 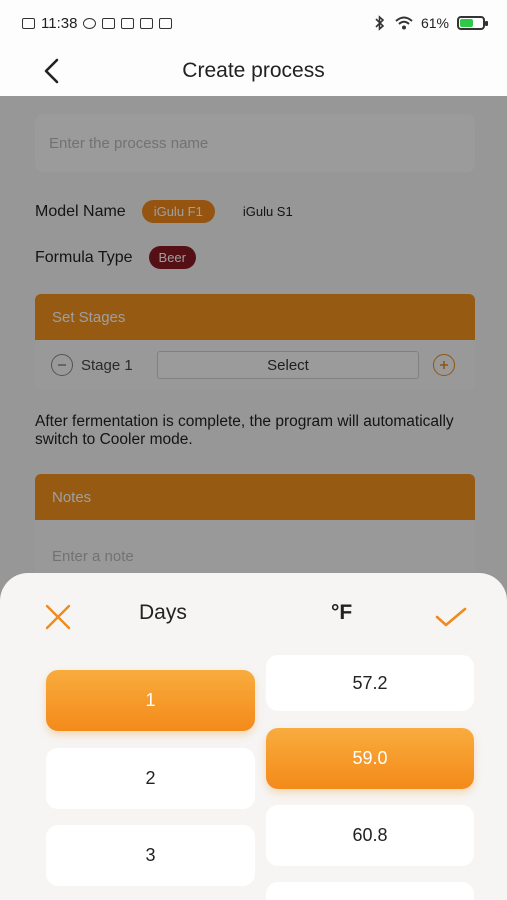 What do you see at coordinates (90, 23) in the screenshot?
I see `wechat-icon` at bounding box center [90, 23].